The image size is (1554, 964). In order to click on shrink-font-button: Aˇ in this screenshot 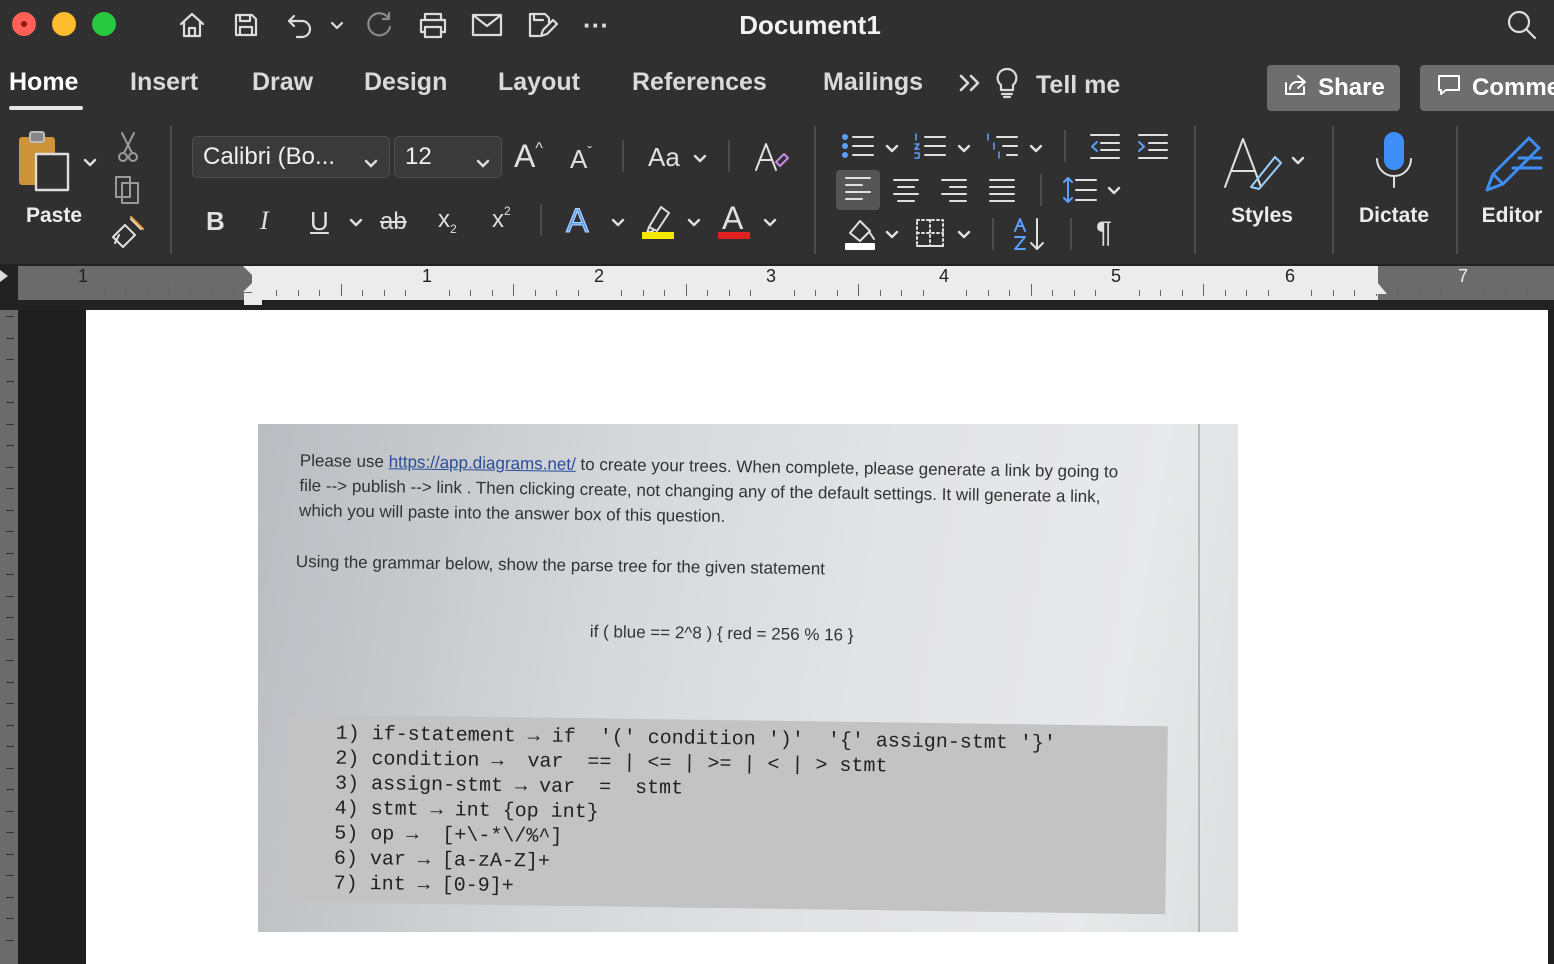, I will do `click(581, 159)`.